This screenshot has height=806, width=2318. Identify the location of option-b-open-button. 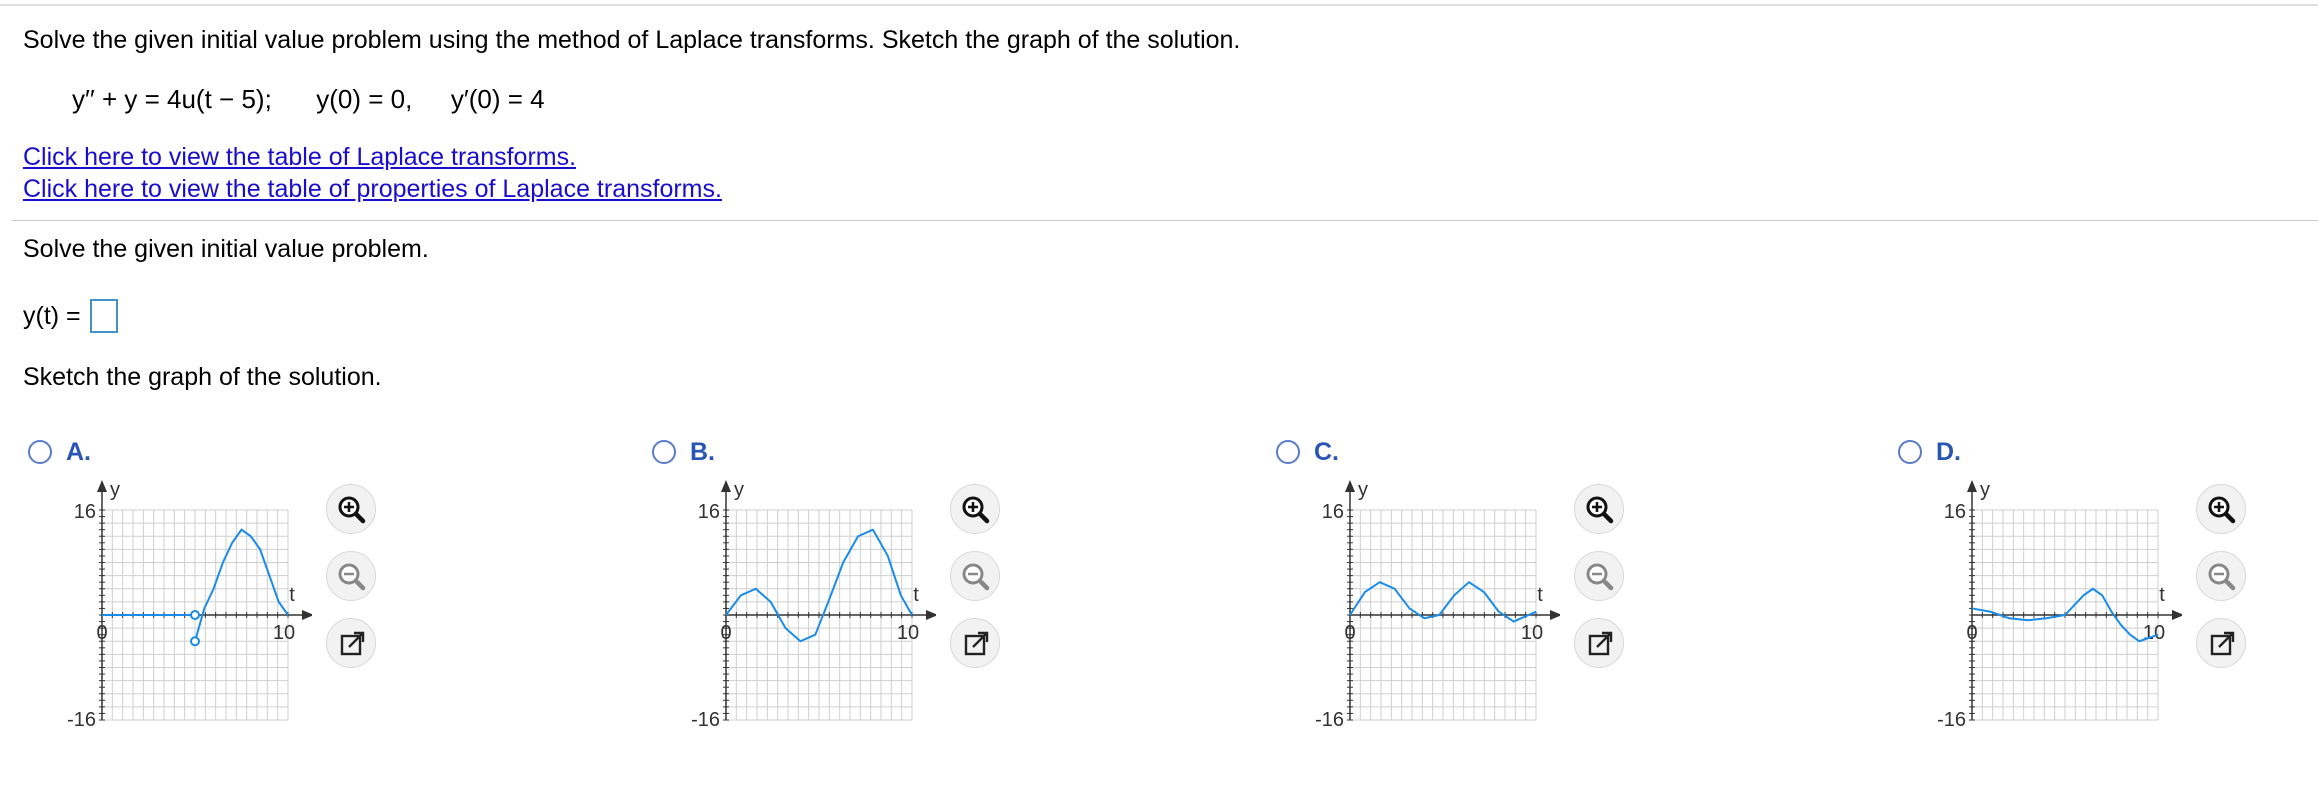
(975, 643).